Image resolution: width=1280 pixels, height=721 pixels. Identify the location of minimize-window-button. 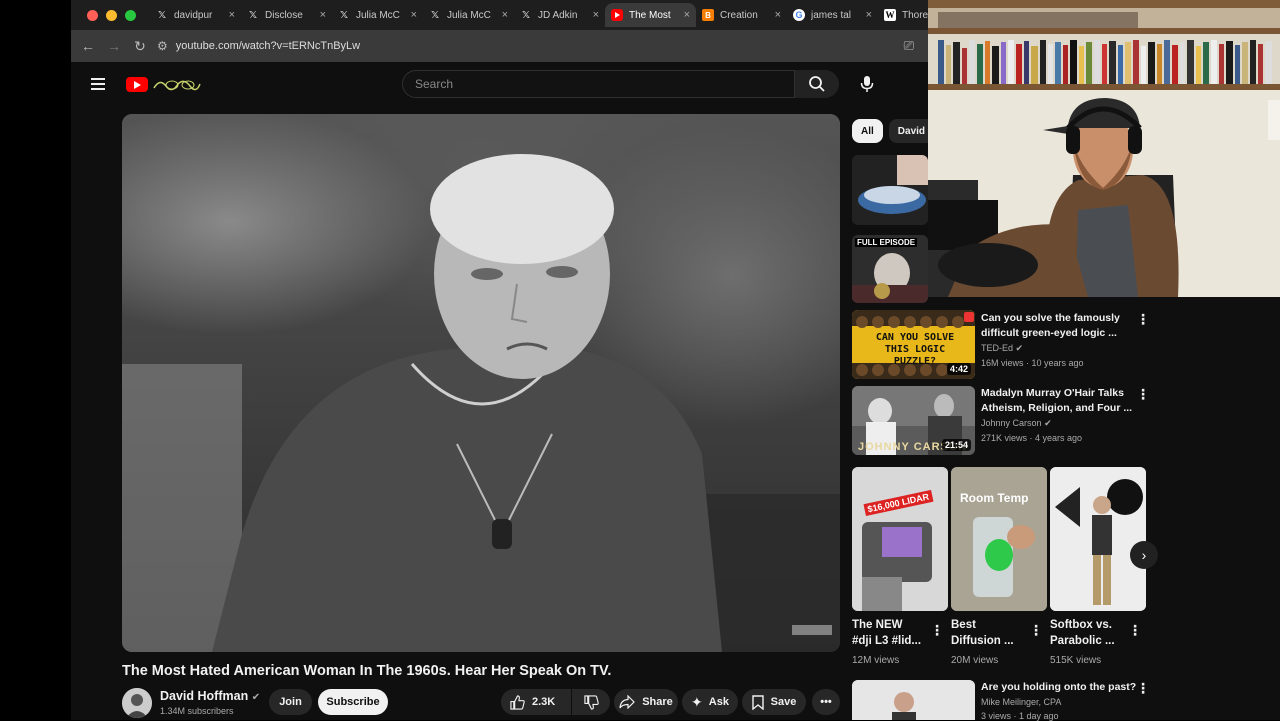
(111, 15).